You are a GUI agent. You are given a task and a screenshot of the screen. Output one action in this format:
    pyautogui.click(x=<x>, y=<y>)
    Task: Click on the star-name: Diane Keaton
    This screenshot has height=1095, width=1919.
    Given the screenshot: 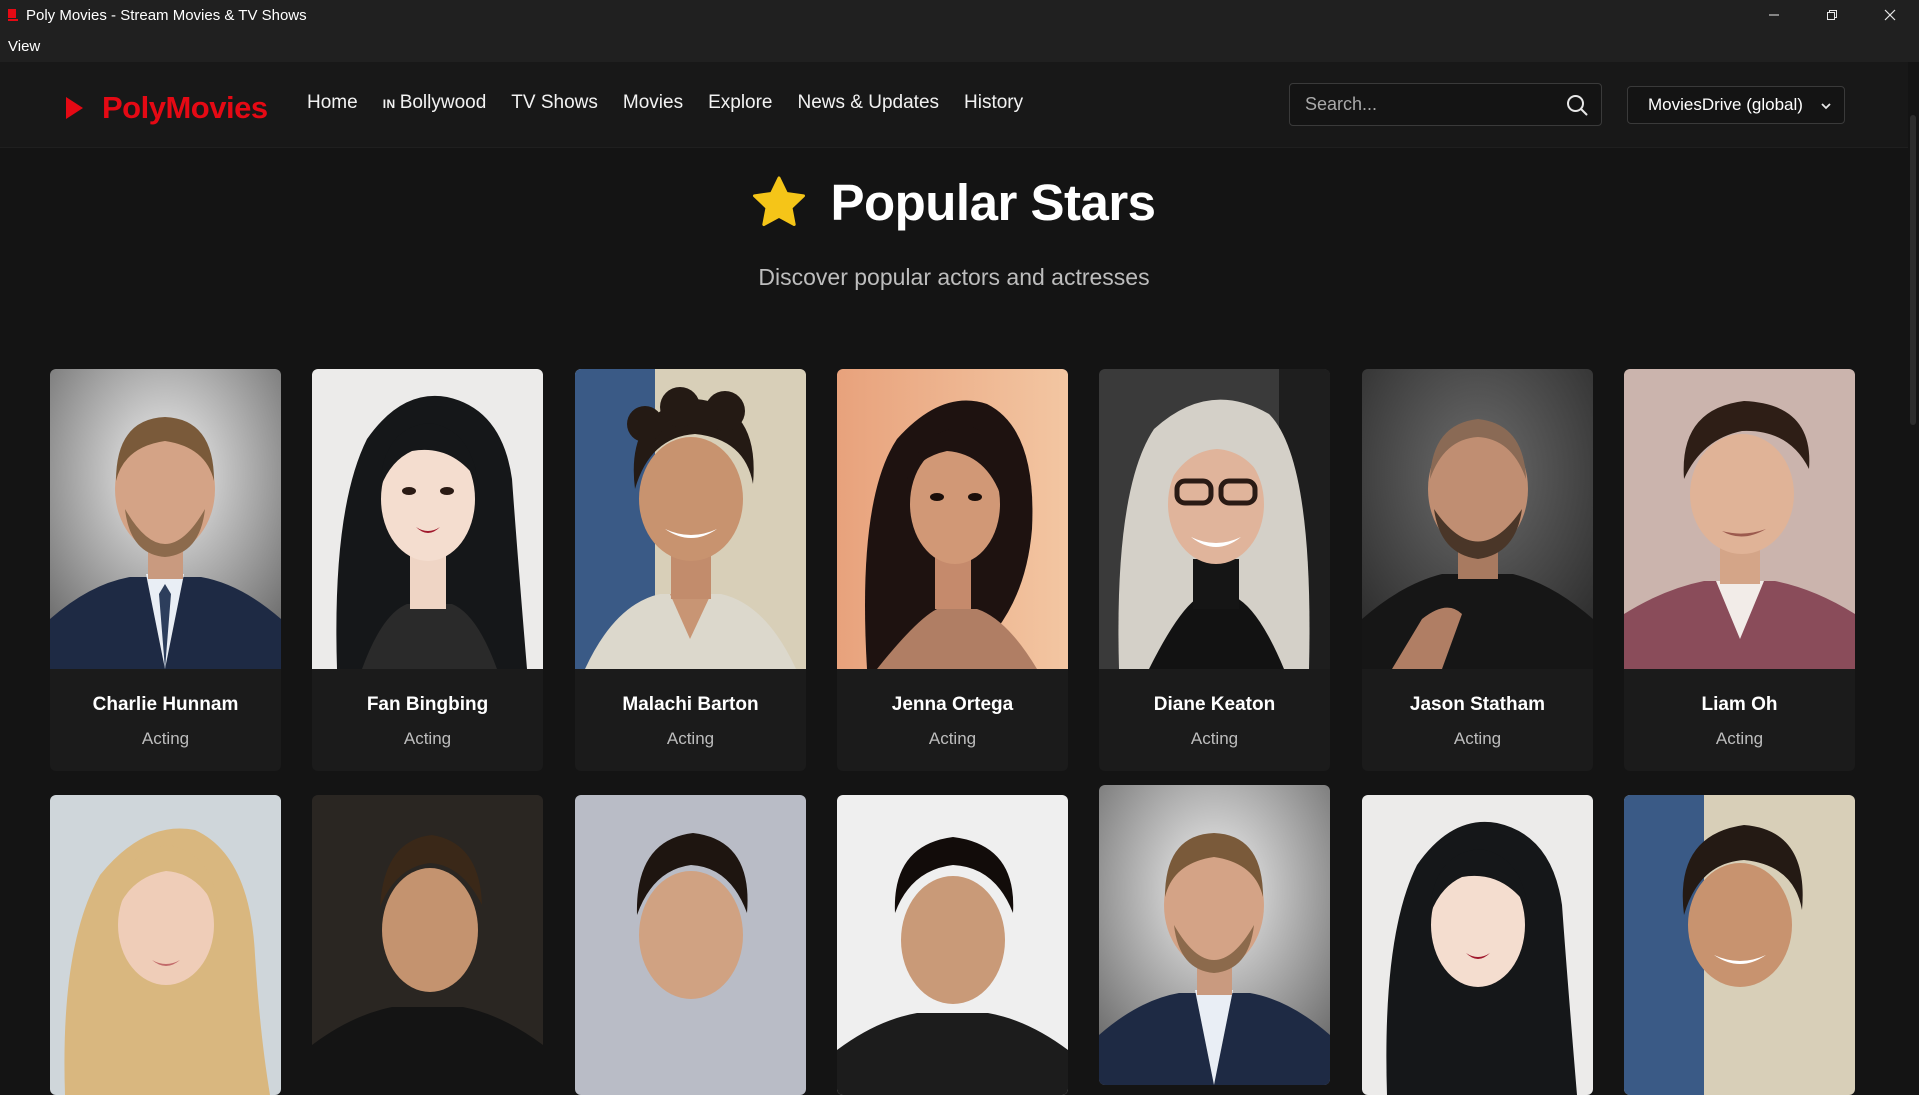 What is the action you would take?
    pyautogui.click(x=1214, y=704)
    